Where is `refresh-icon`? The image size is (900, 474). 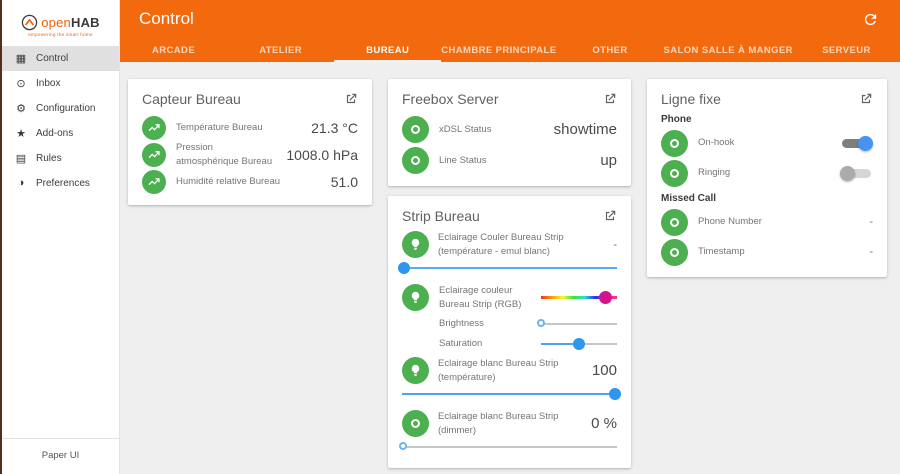 refresh-icon is located at coordinates (870, 19).